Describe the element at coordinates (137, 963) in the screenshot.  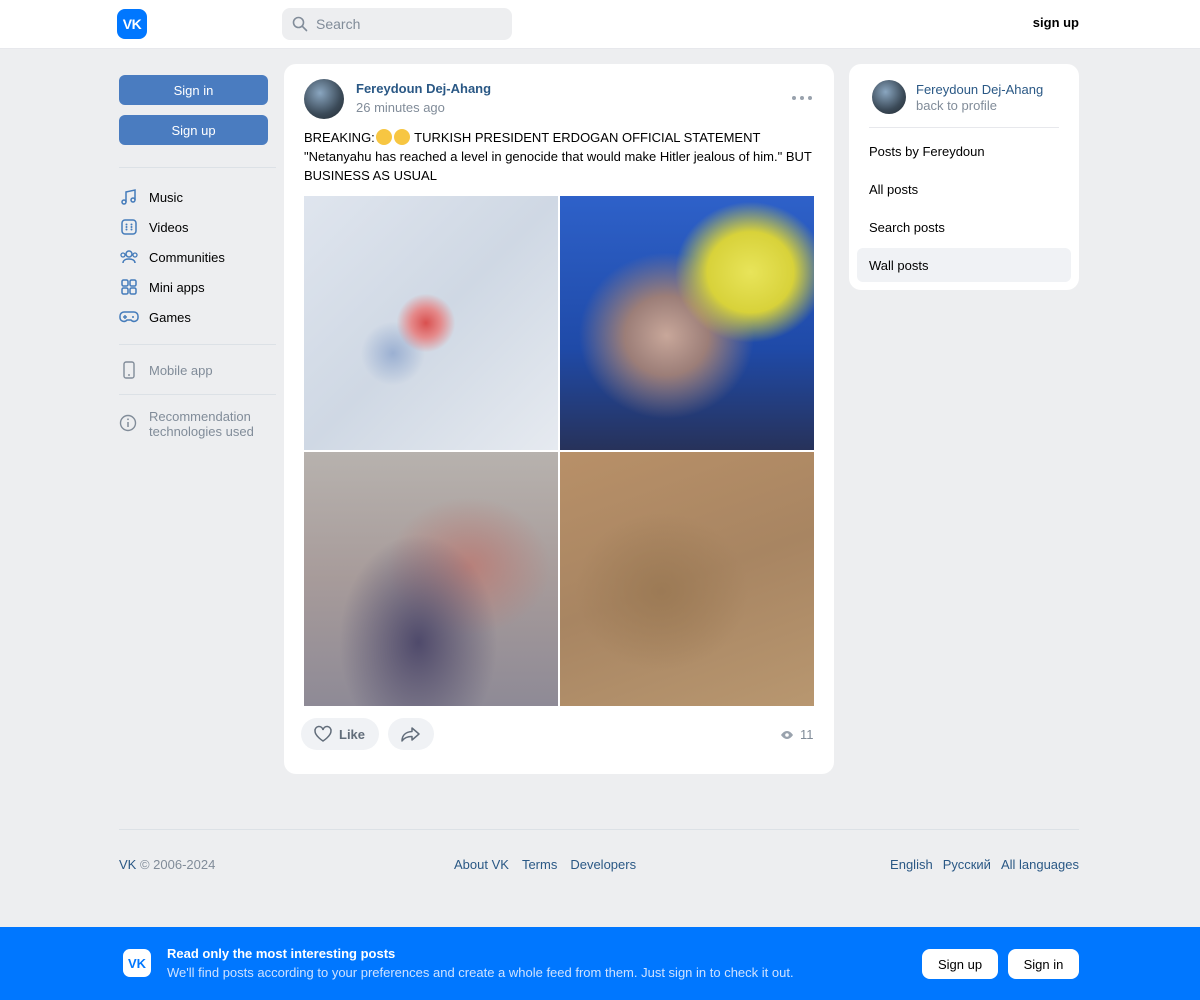
I see `banner-vk-logo: VK` at that location.